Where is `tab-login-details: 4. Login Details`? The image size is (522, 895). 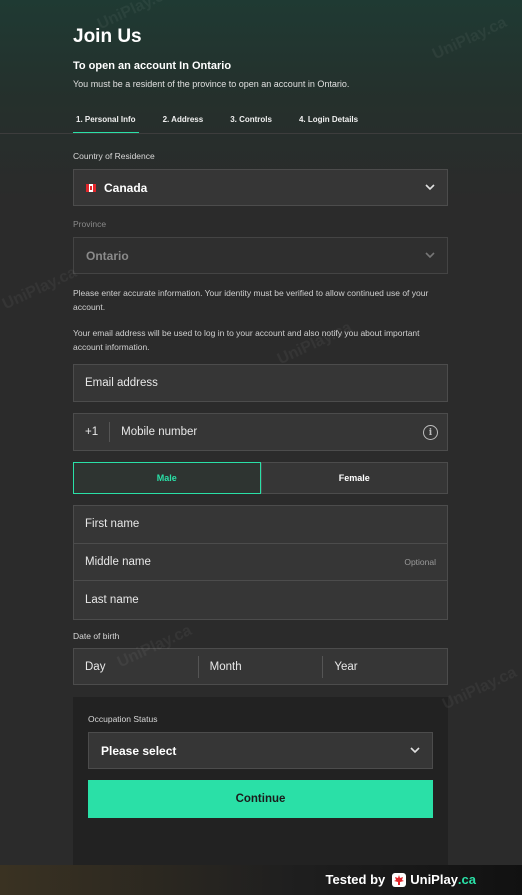
tab-login-details: 4. Login Details is located at coordinates (328, 123).